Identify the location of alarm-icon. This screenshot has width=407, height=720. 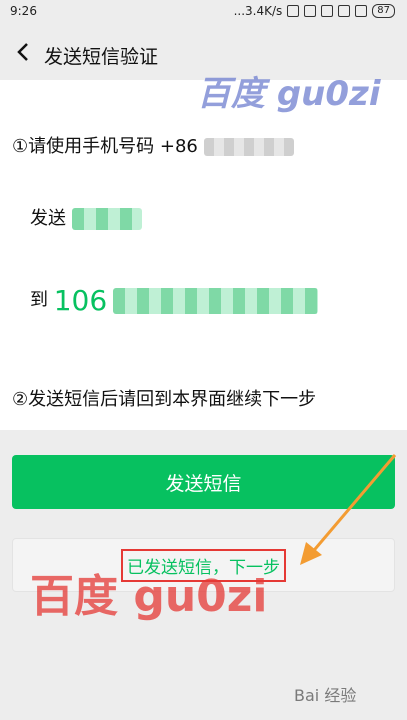
(310, 11).